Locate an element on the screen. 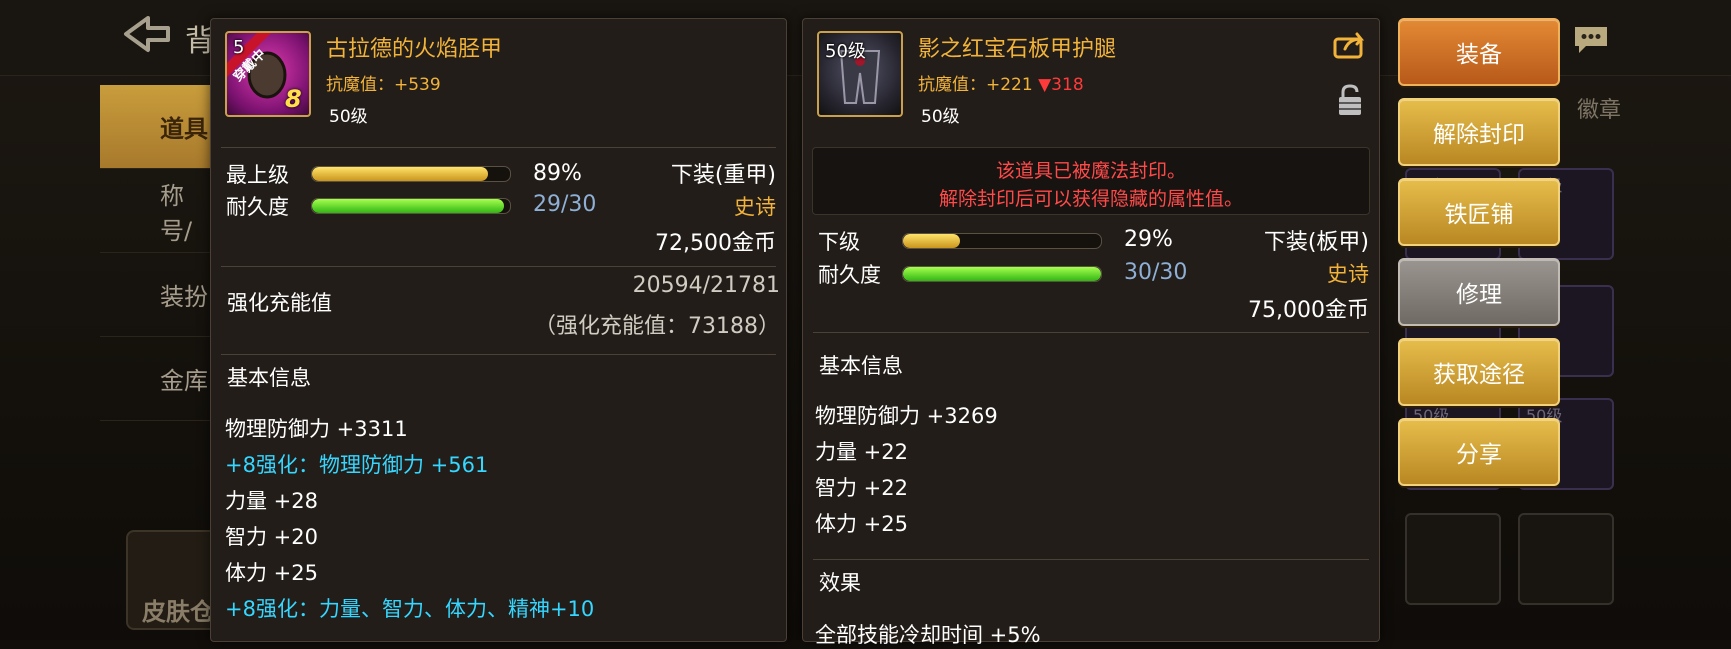  seal-notice: 该道具已被魔法封印。 解除封印后可以获得隐藏的属性值。 is located at coordinates (1091, 181).